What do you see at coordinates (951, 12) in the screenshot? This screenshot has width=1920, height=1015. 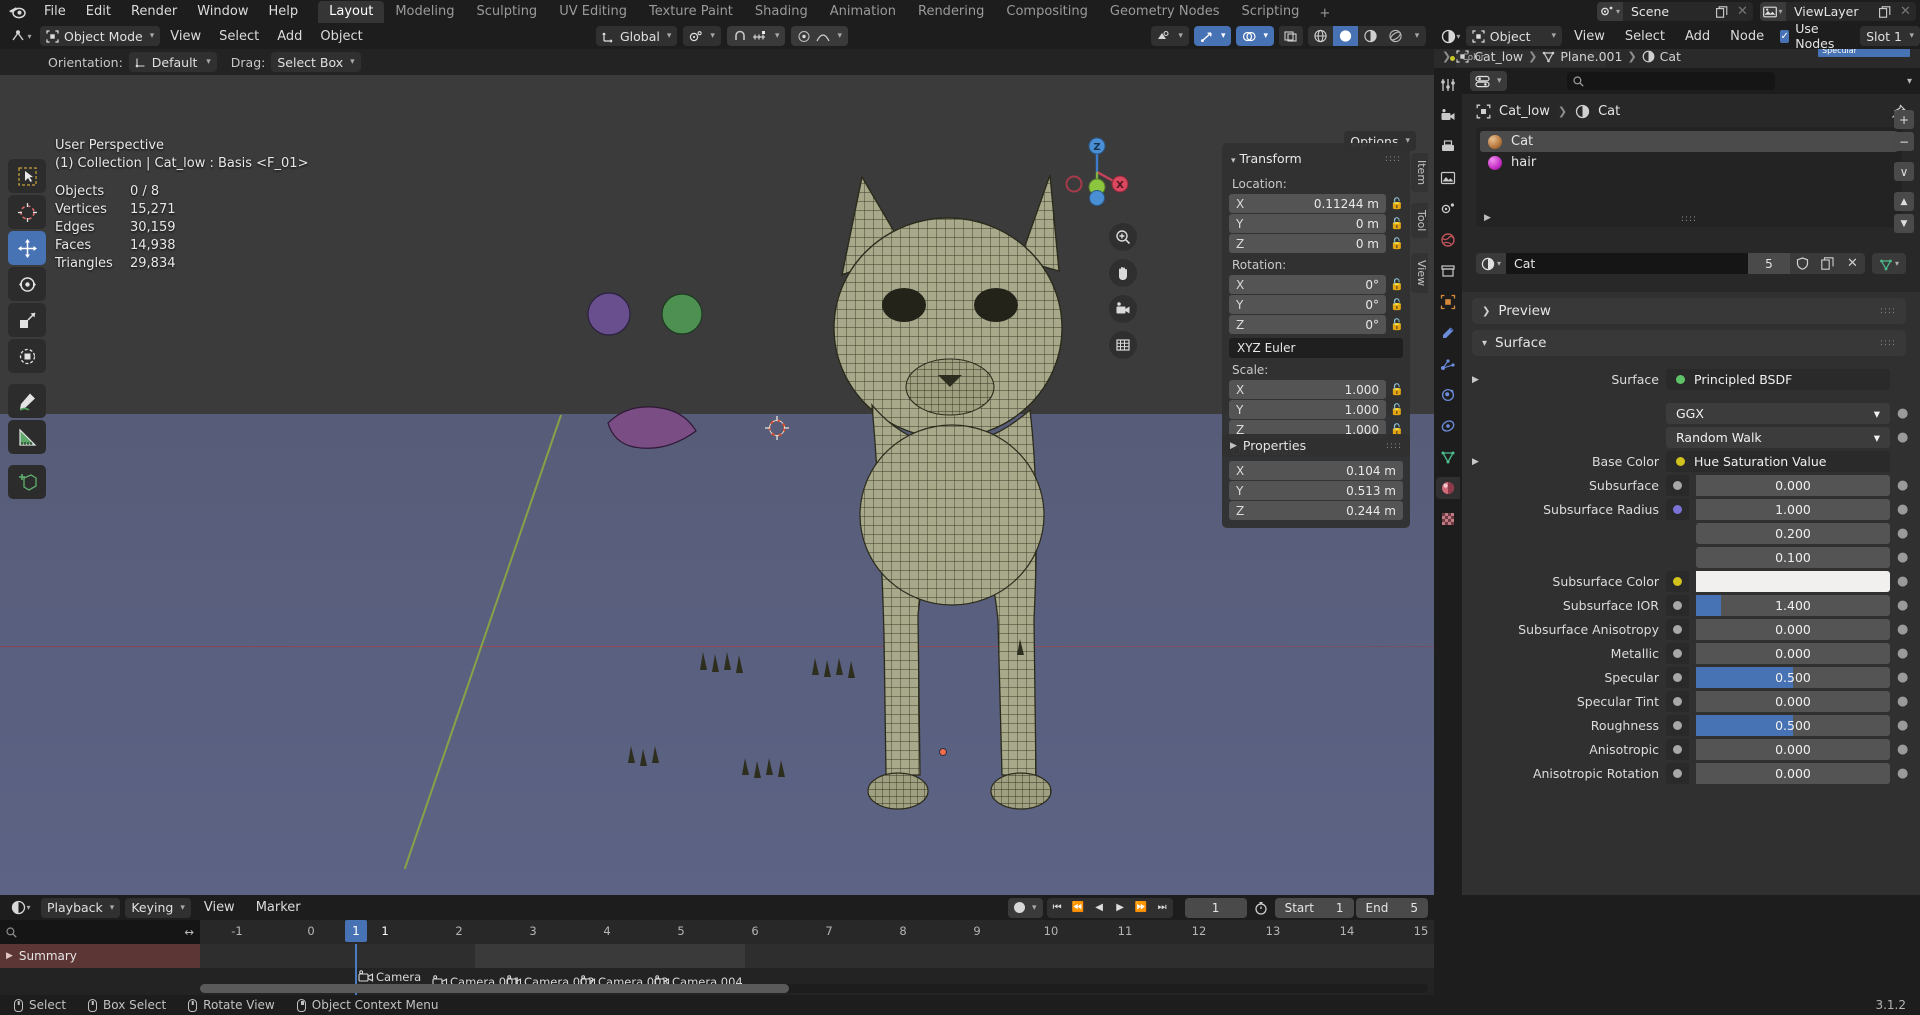 I see `tab-rendering: Rendering` at bounding box center [951, 12].